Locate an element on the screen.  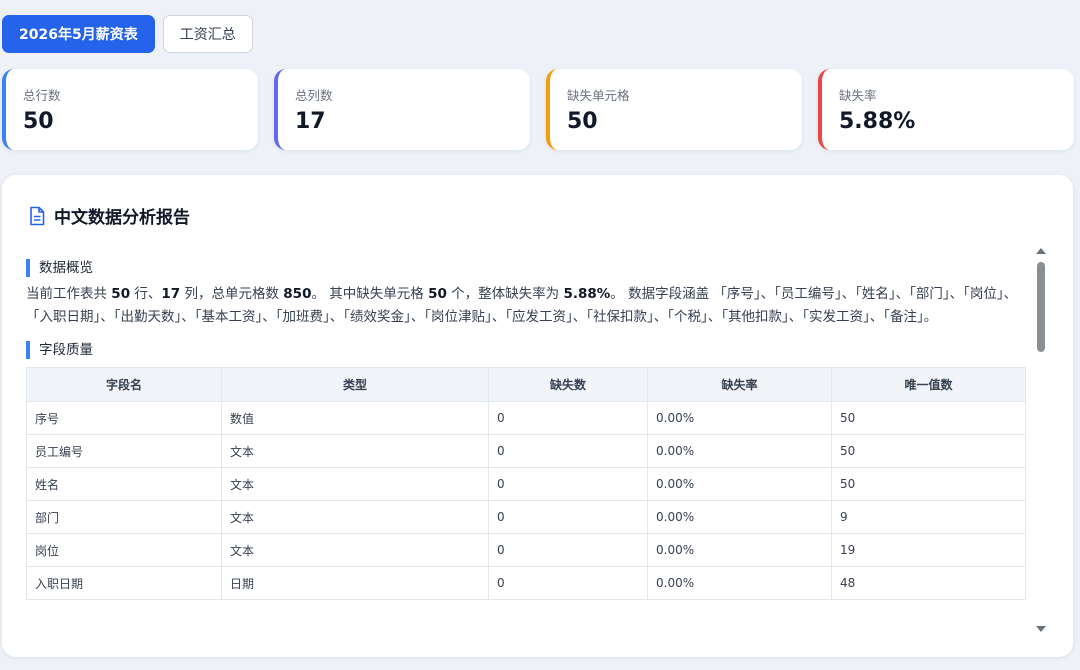
scroll-down-arrow-icon is located at coordinates (1041, 629).